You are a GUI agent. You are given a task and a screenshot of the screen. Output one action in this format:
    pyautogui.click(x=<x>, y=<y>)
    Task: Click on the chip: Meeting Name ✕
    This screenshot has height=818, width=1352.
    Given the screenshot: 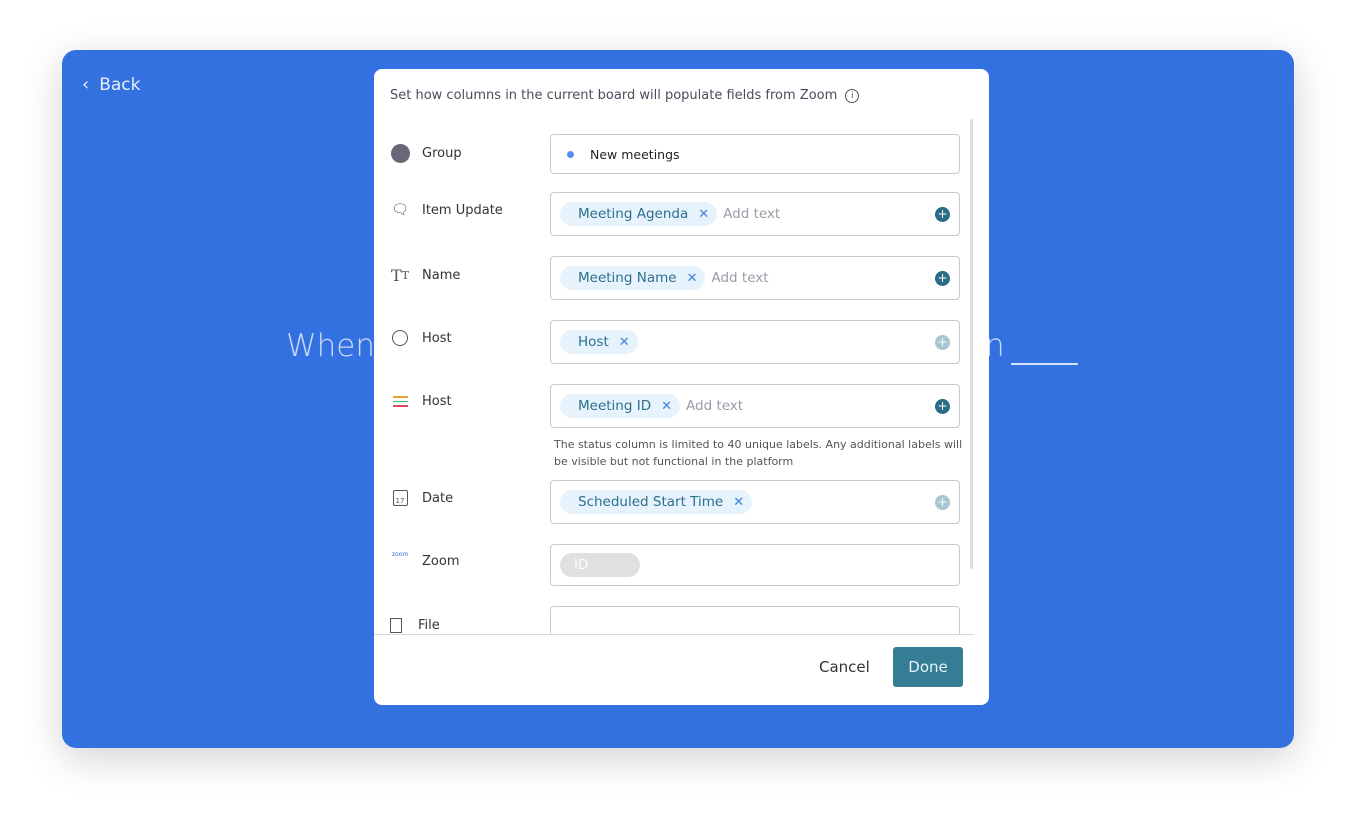 What is the action you would take?
    pyautogui.click(x=633, y=278)
    